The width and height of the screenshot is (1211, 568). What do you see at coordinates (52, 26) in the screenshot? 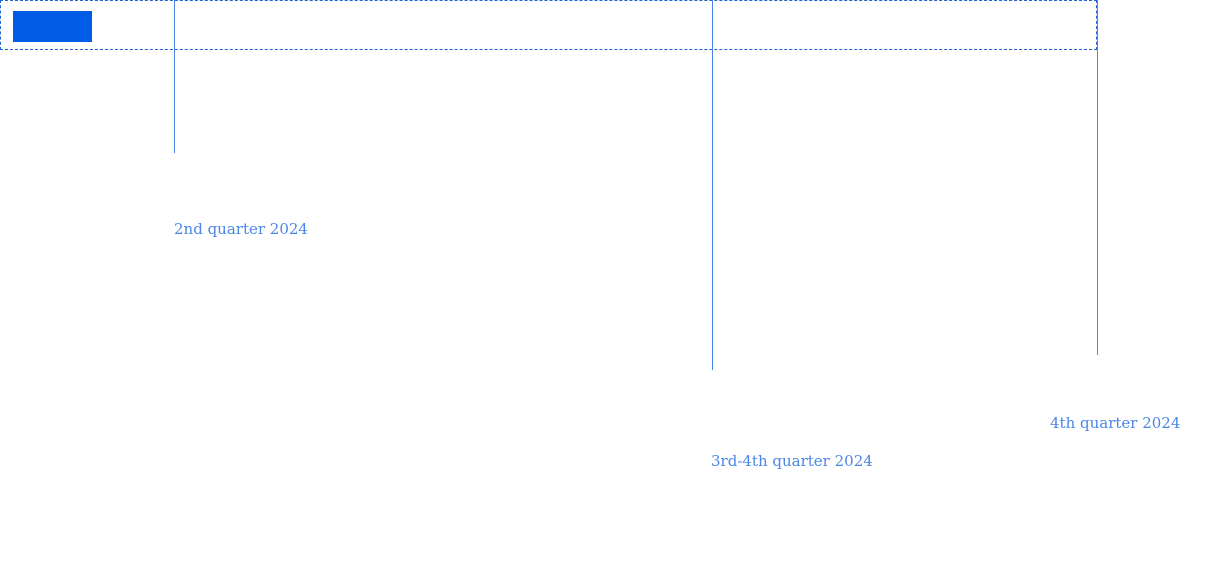
I see `timeline-marker` at bounding box center [52, 26].